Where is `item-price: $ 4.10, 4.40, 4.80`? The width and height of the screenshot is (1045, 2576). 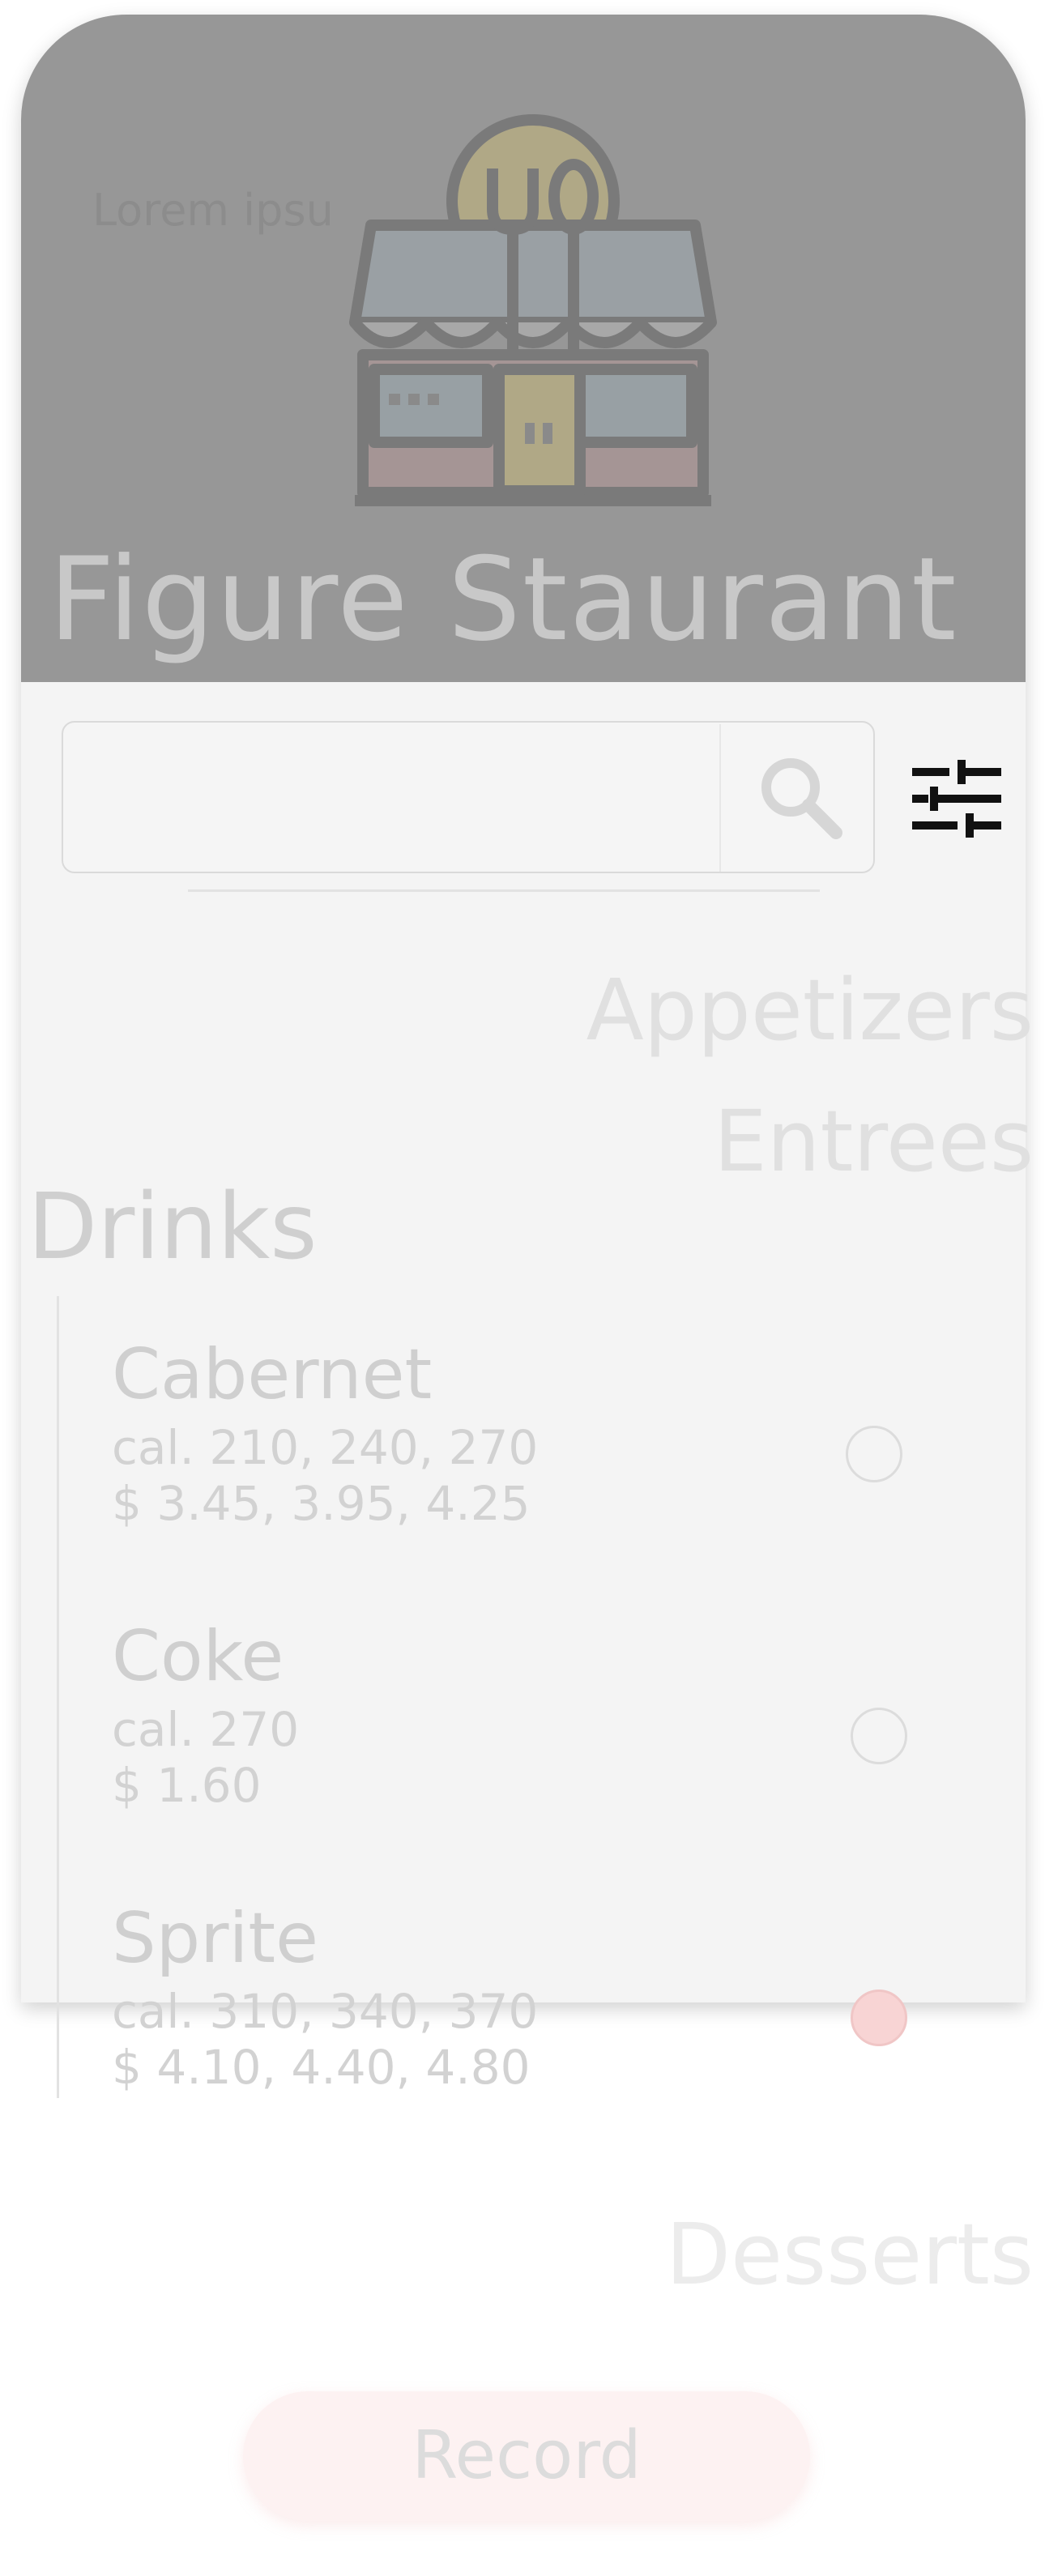
item-price: $ 4.10, 4.40, 4.80 is located at coordinates (321, 2068).